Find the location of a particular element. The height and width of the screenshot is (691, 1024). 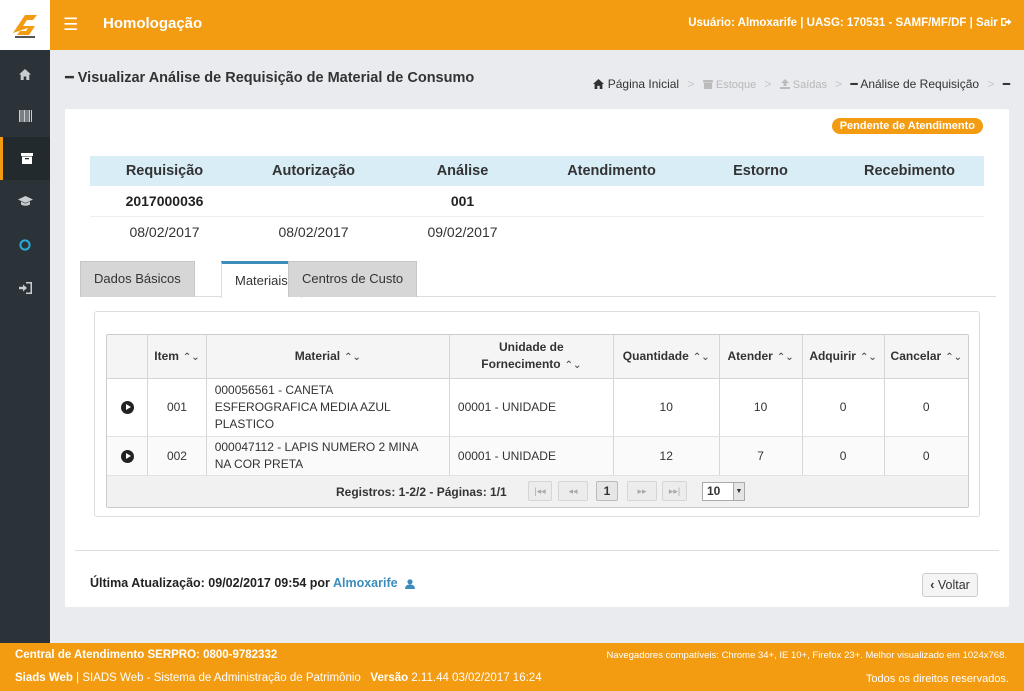

summary-header-cell: Estorno is located at coordinates (760, 171).